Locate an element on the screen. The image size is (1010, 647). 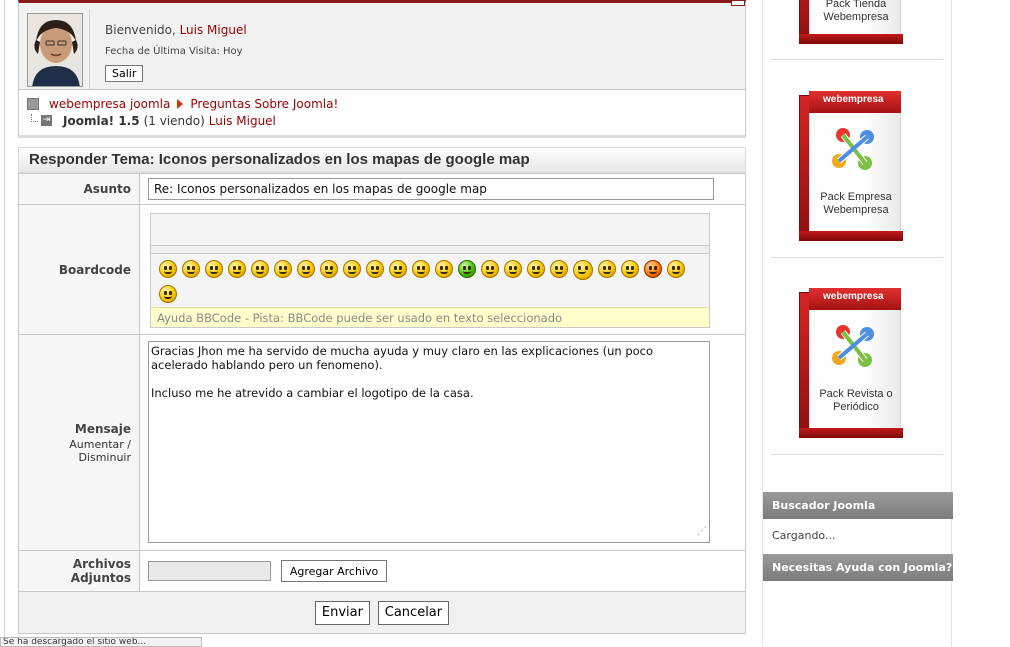
textarea-size-controls: Aumentar / Disminuir is located at coordinates (75, 451).